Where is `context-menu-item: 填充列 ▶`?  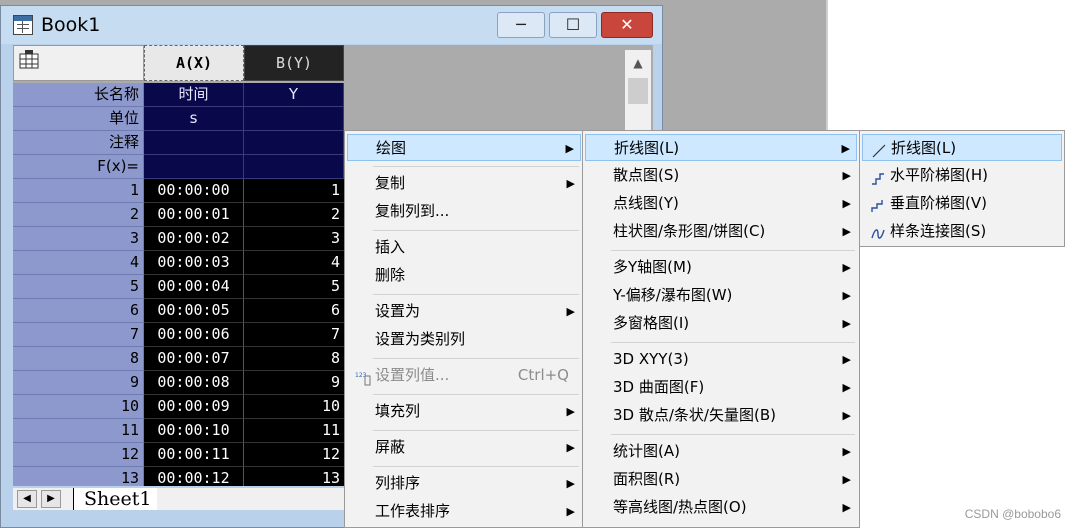
context-menu-item: 填充列 ▶ is located at coordinates (464, 411).